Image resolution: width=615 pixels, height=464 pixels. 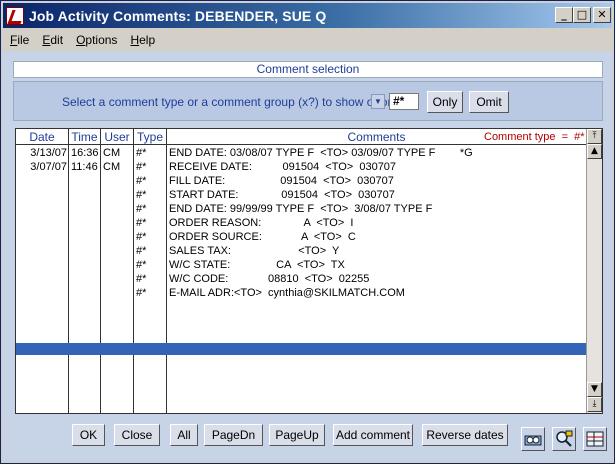 I want to click on ok-button: OK, so click(x=88, y=435).